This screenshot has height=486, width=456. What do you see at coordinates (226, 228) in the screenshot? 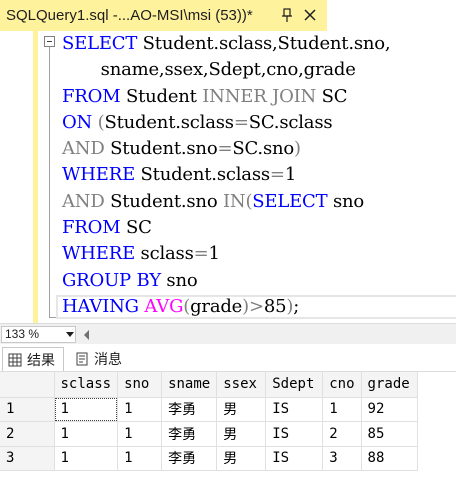
I see `code-line: FROM SC` at bounding box center [226, 228].